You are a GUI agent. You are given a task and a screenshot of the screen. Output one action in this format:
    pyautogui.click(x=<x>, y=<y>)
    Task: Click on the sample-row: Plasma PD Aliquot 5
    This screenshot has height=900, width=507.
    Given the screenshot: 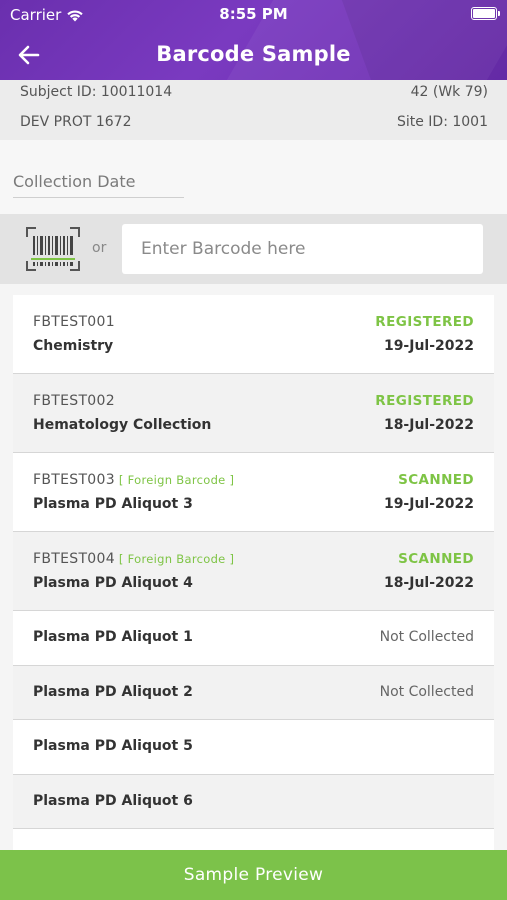 What is the action you would take?
    pyautogui.click(x=253, y=747)
    